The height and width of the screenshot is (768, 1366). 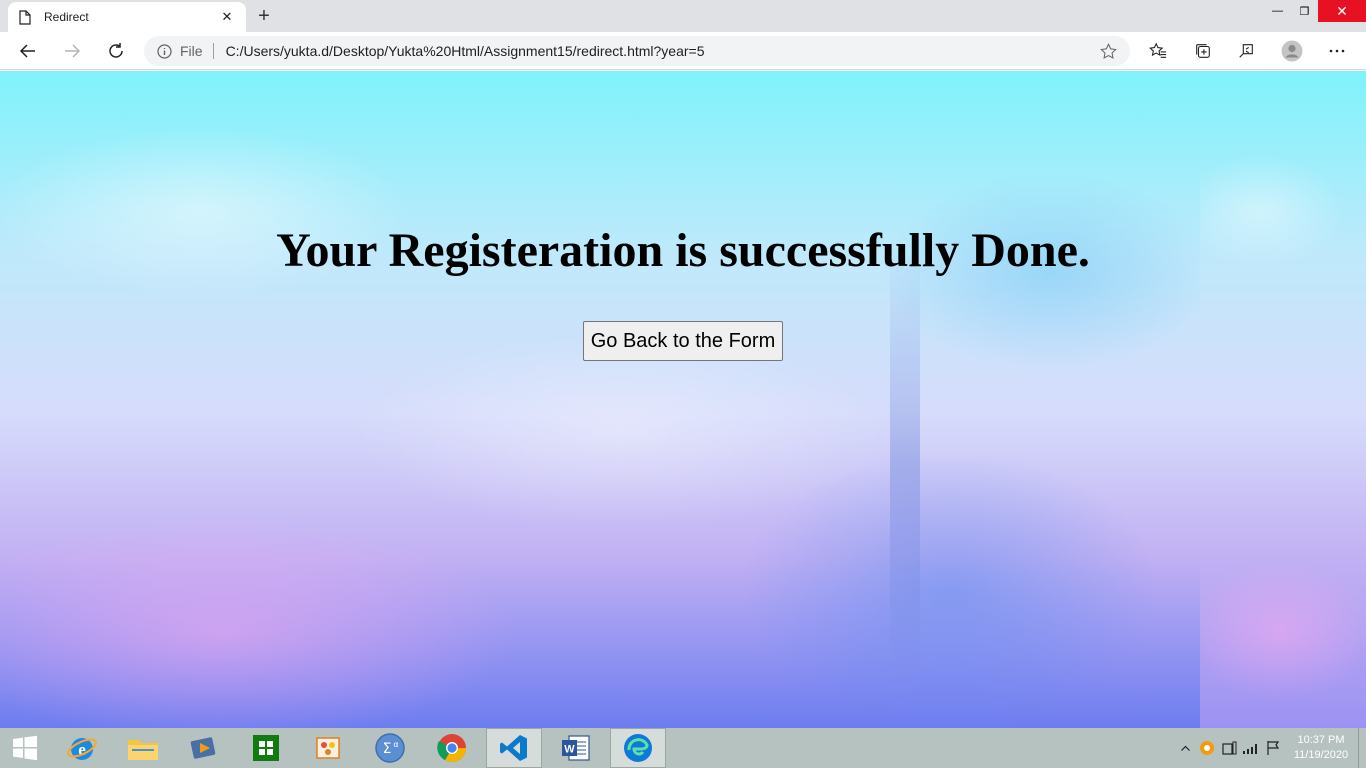 I want to click on clock-time: 10:37 PM, so click(x=1321, y=740).